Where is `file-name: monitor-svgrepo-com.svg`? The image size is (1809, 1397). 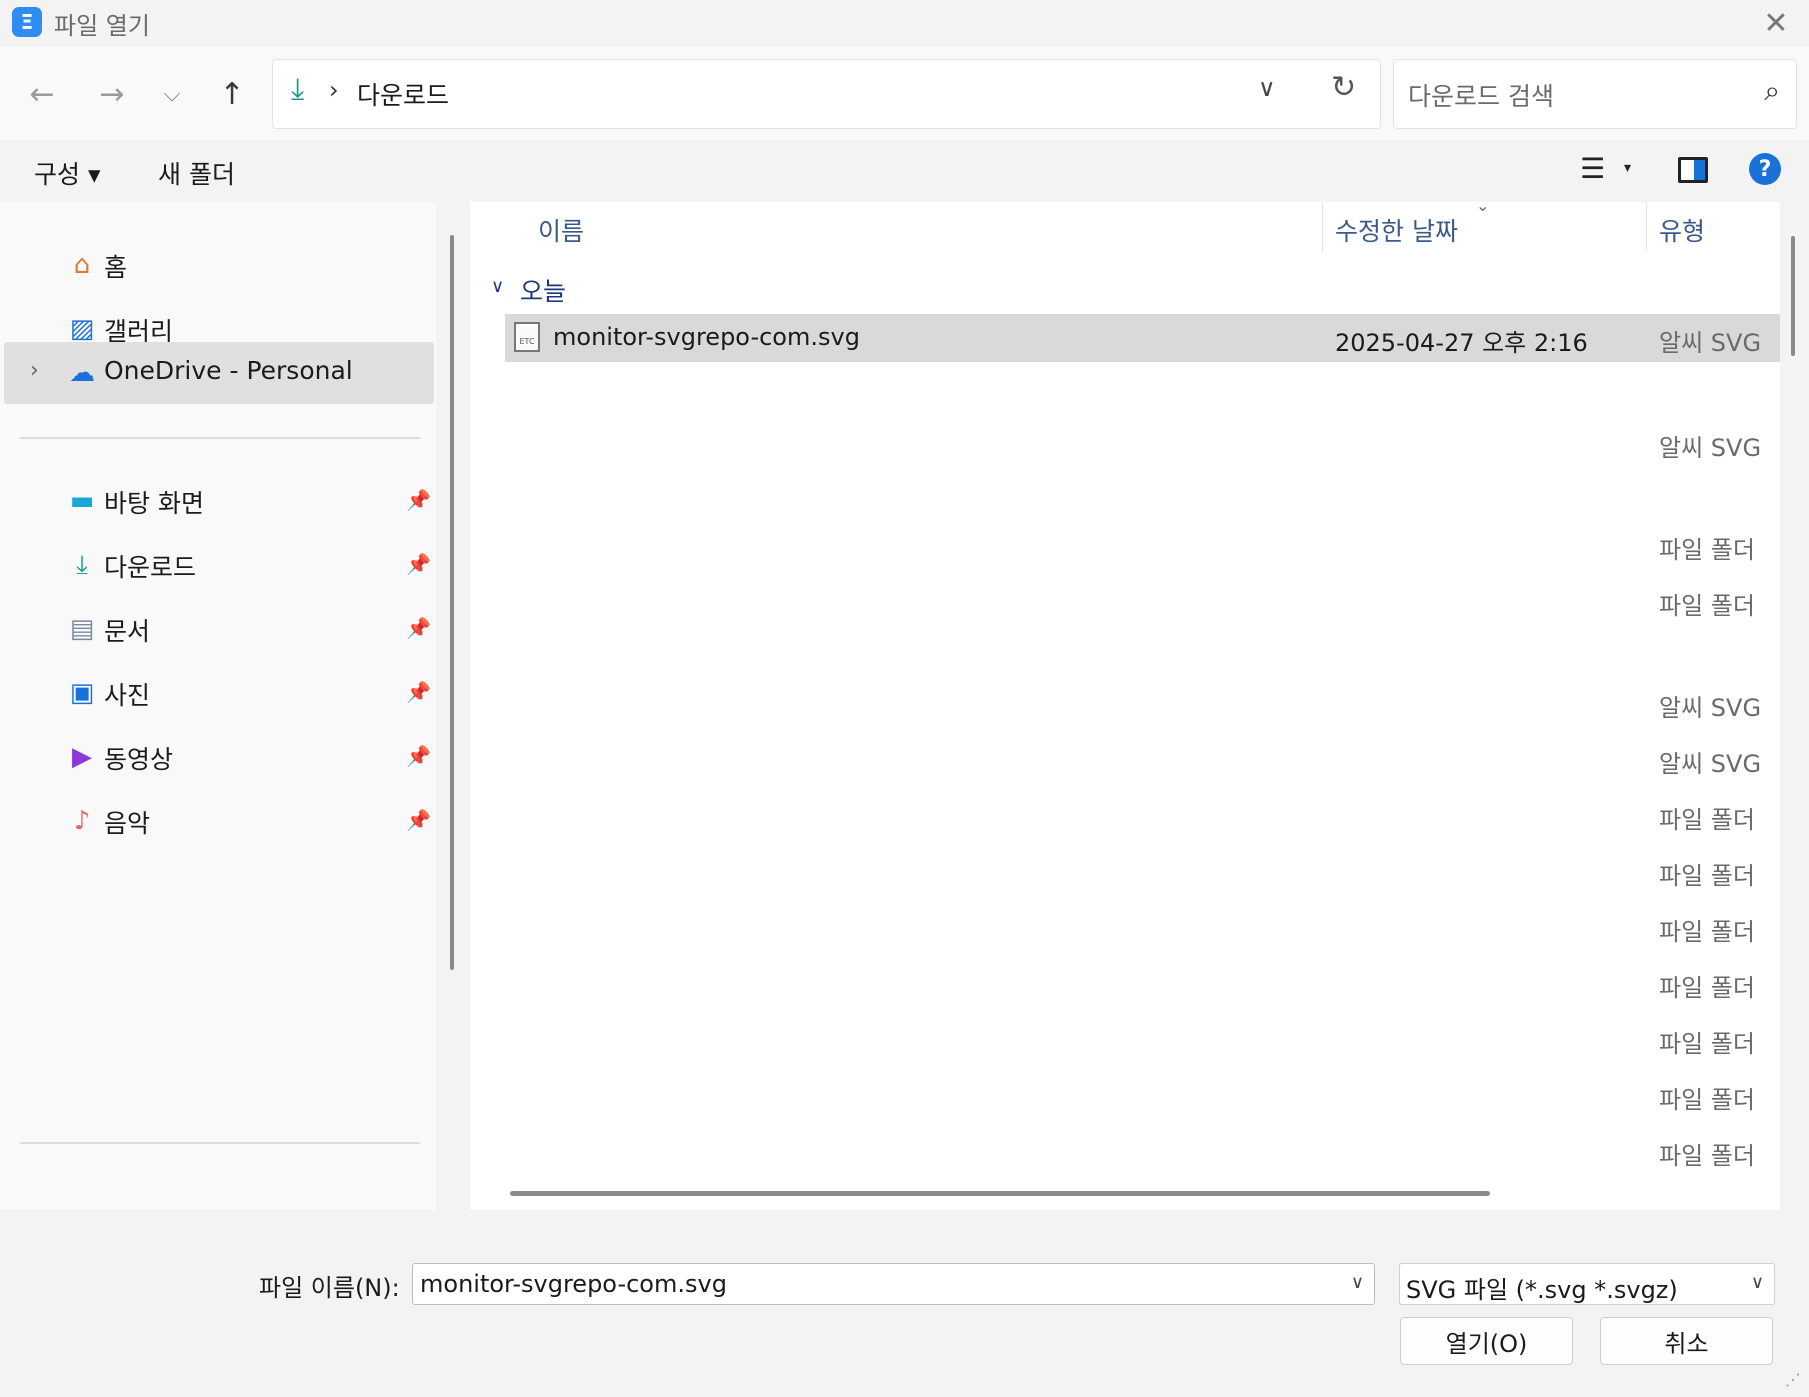 file-name: monitor-svgrepo-com.svg is located at coordinates (706, 337).